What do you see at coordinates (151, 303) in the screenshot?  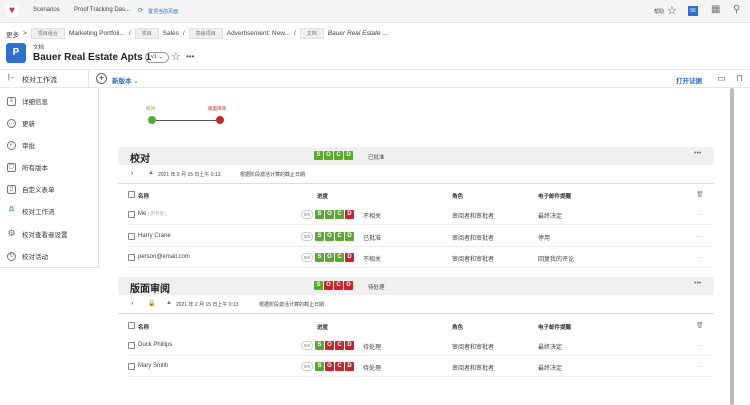 I see `unlock-icon: 🔓` at bounding box center [151, 303].